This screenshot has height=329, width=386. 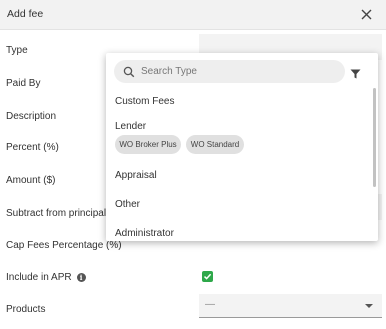 I want to click on include-apr-checkbox, so click(x=207, y=276).